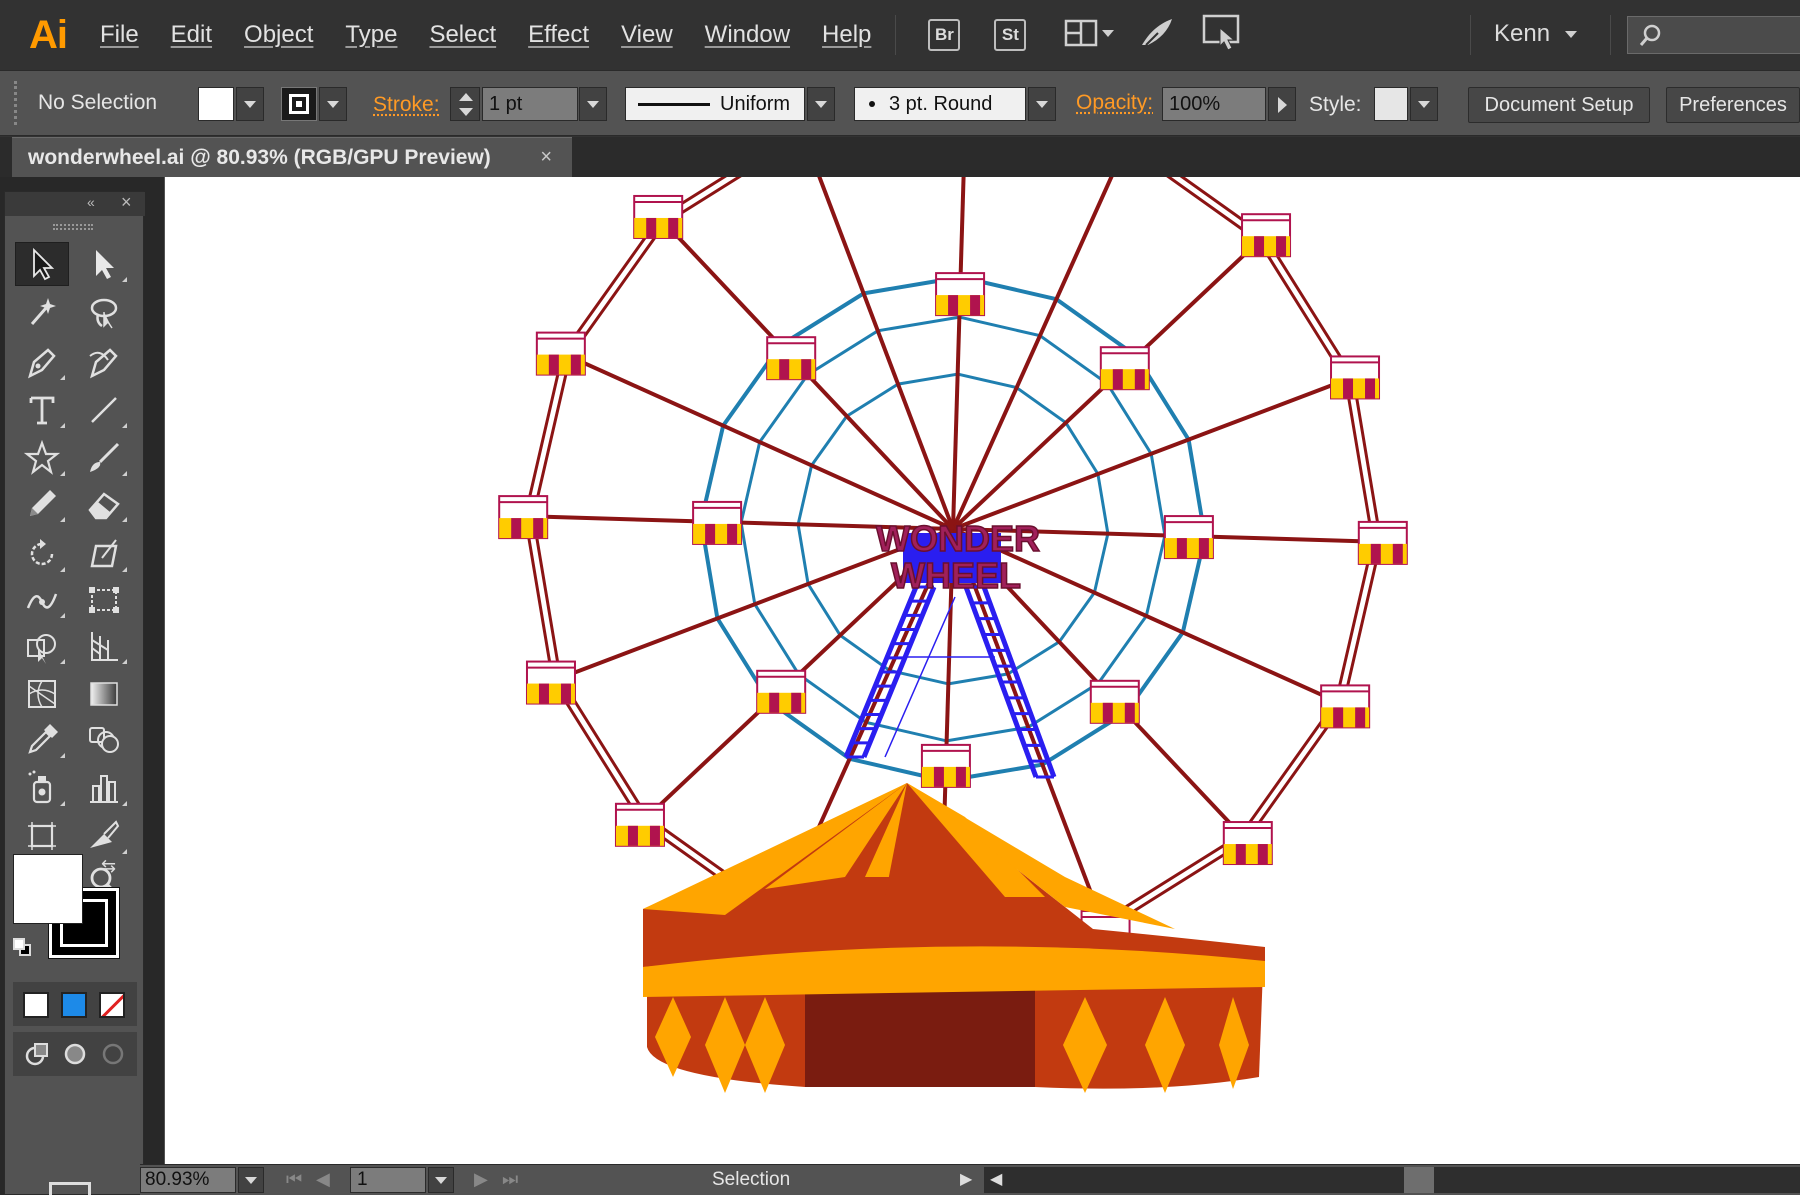 This screenshot has height=1195, width=1800. What do you see at coordinates (42, 362) in the screenshot?
I see `pen-tool` at bounding box center [42, 362].